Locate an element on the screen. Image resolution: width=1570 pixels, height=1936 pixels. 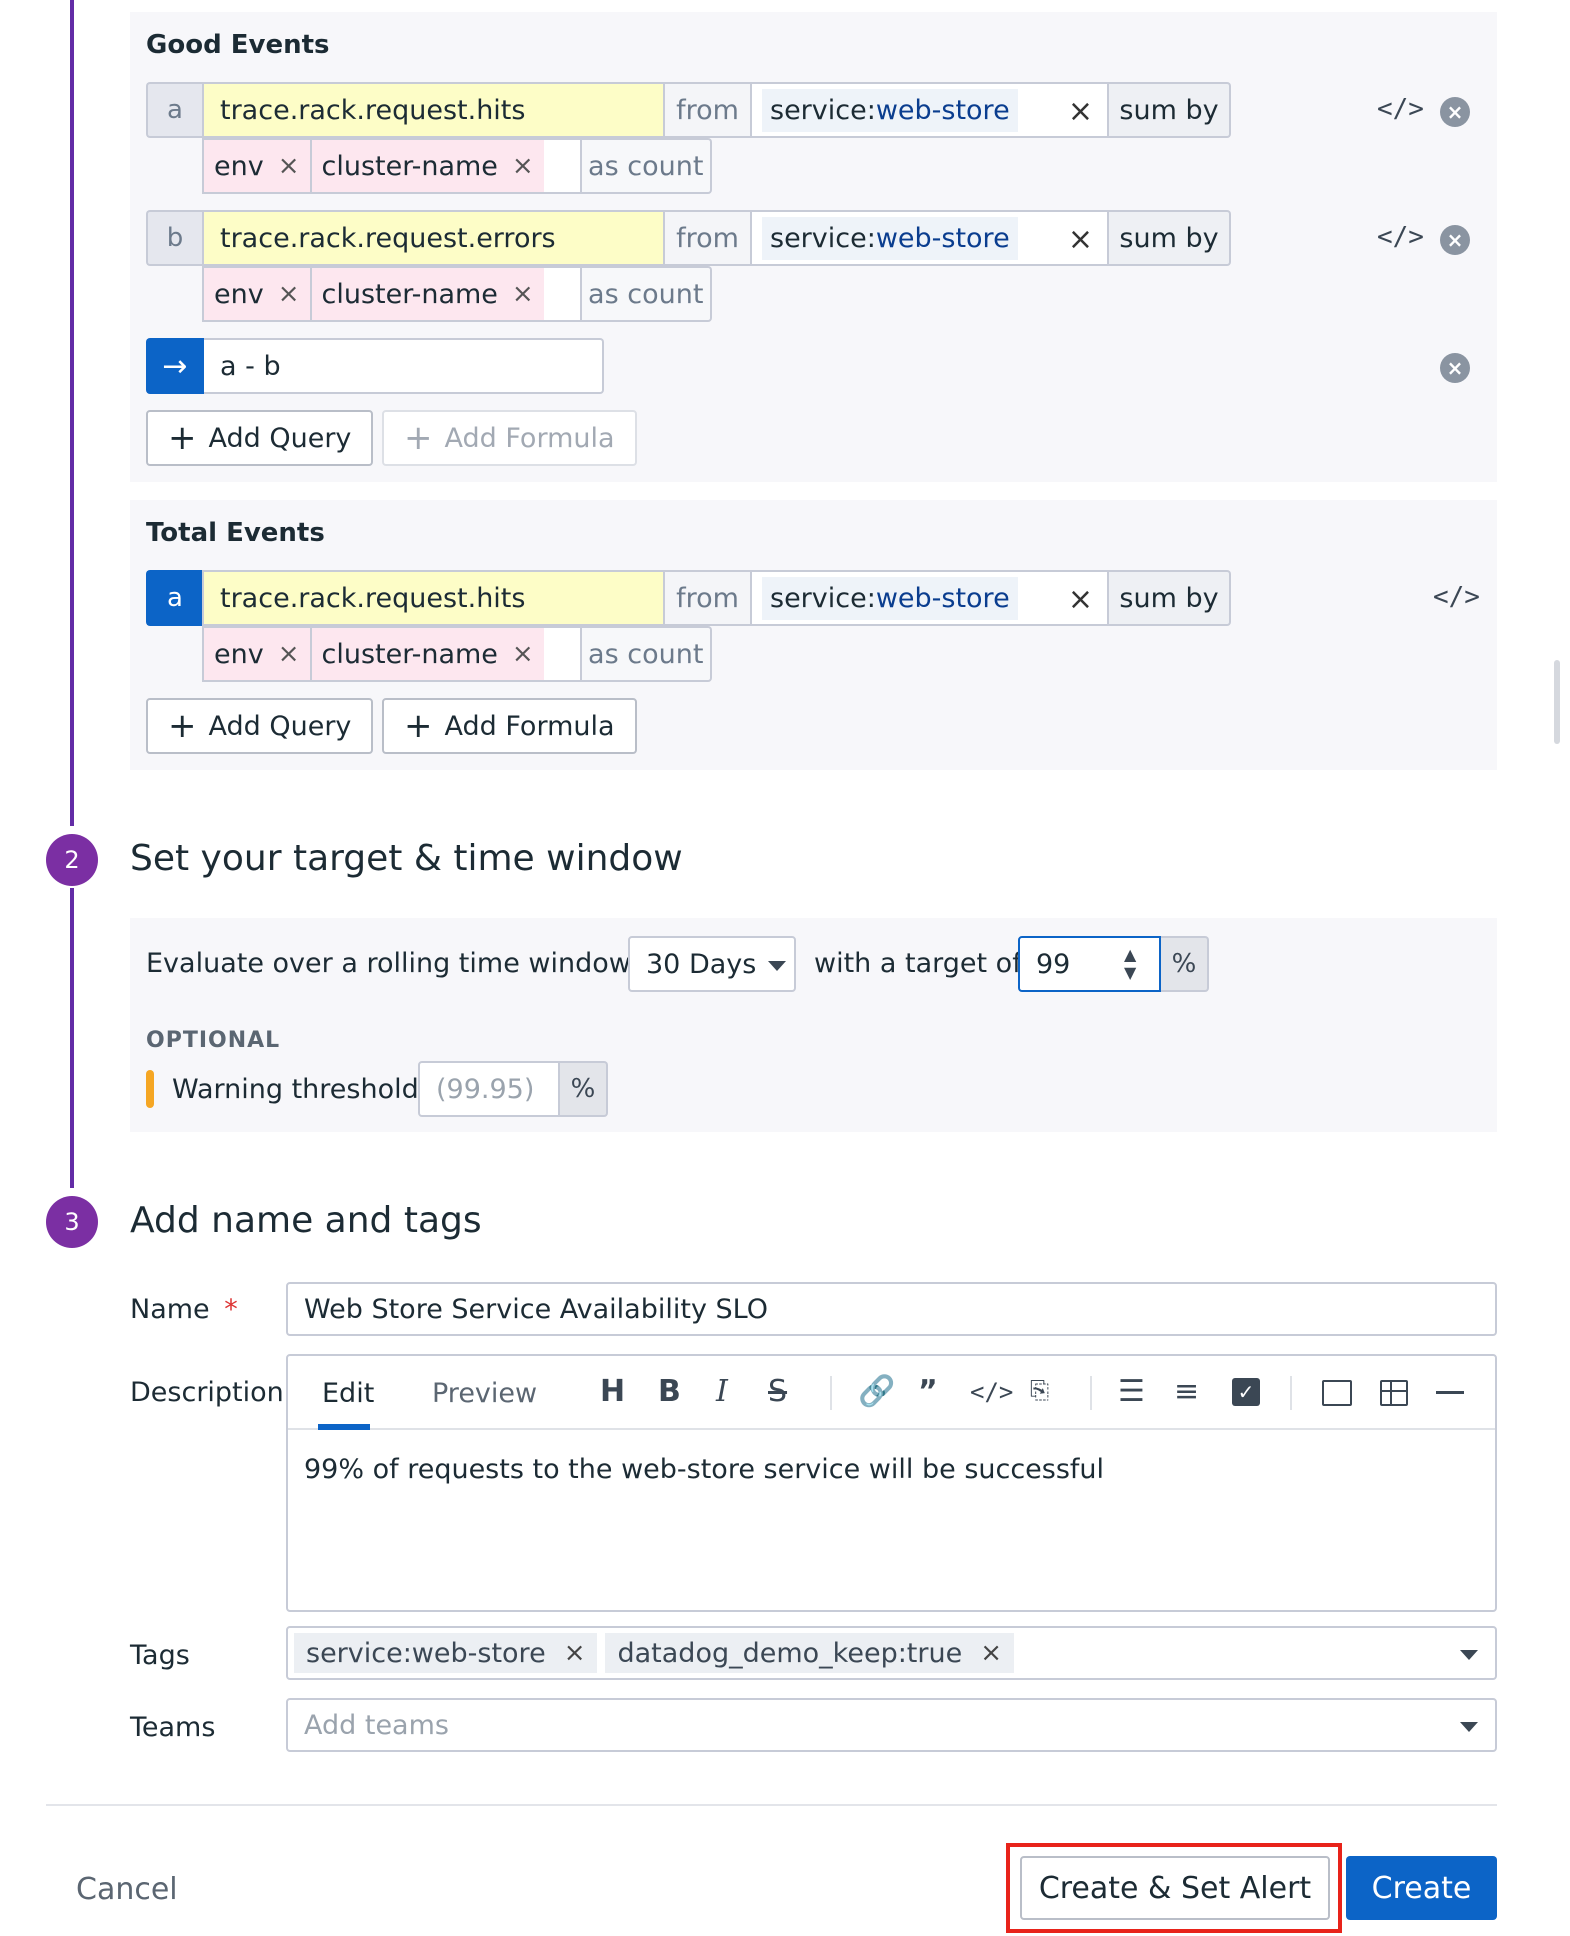
cancel-button: Cancel is located at coordinates (127, 1889).